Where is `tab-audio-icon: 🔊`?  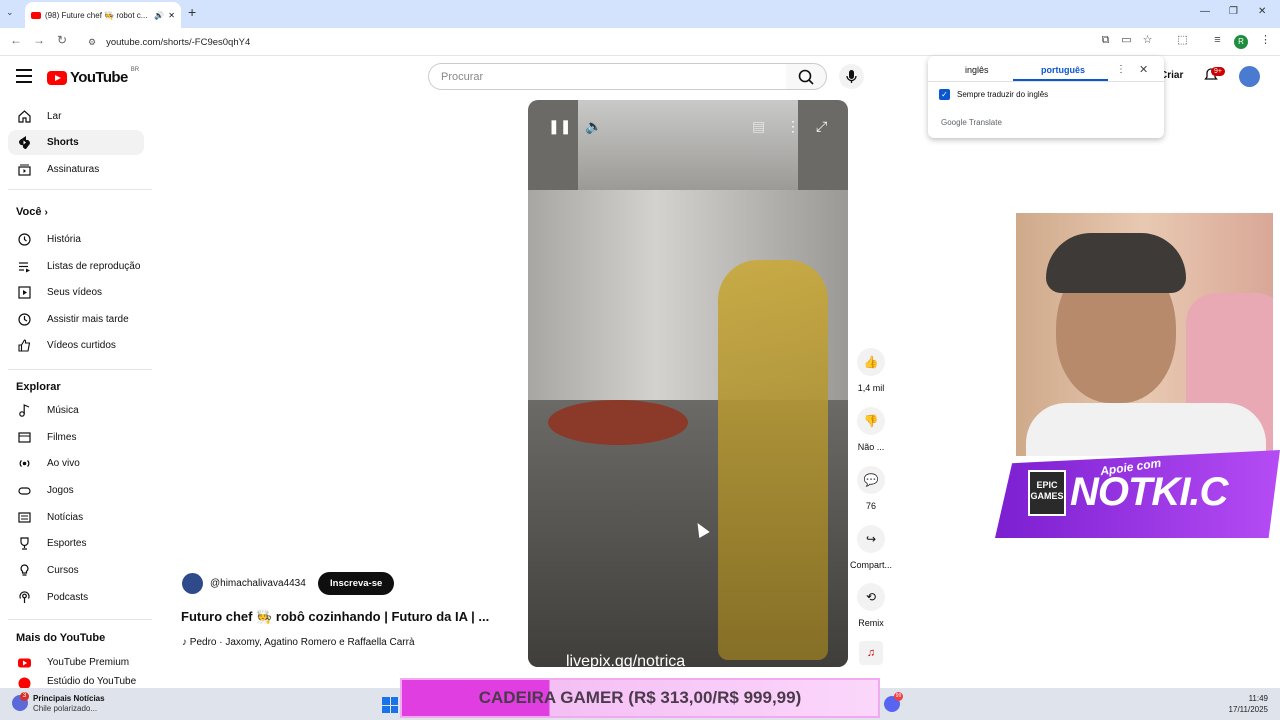 tab-audio-icon: 🔊 is located at coordinates (159, 15).